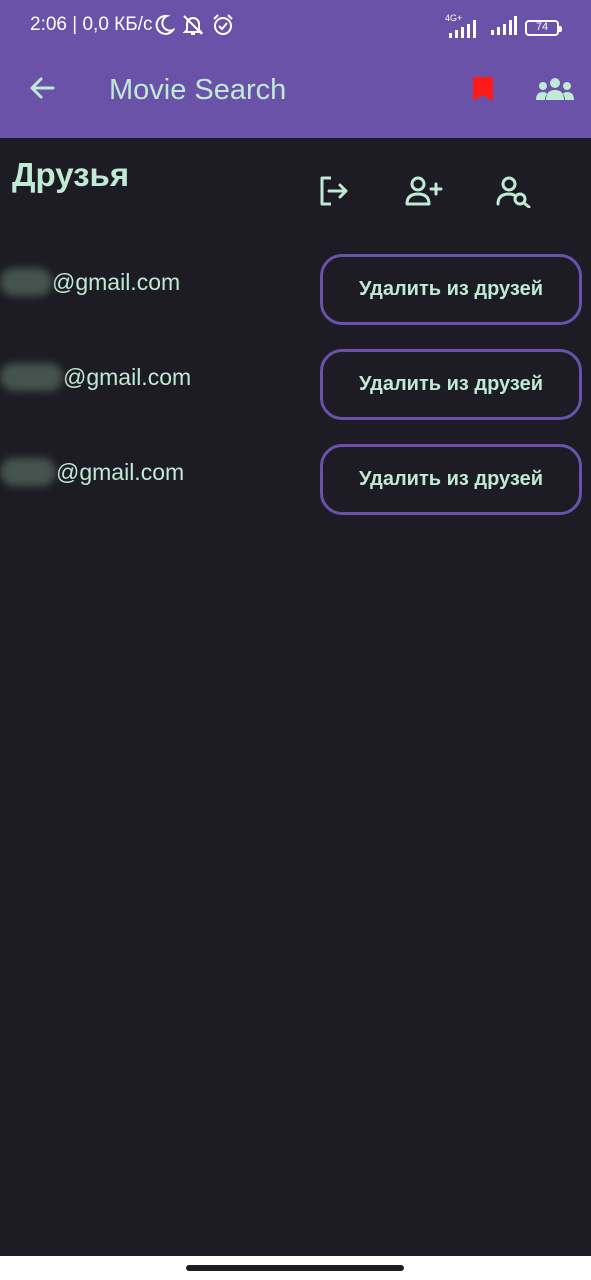  I want to click on top-bar: 2:06 | 0,0 КБ/с 4G+ 74 Movie Search, so click(295, 69).